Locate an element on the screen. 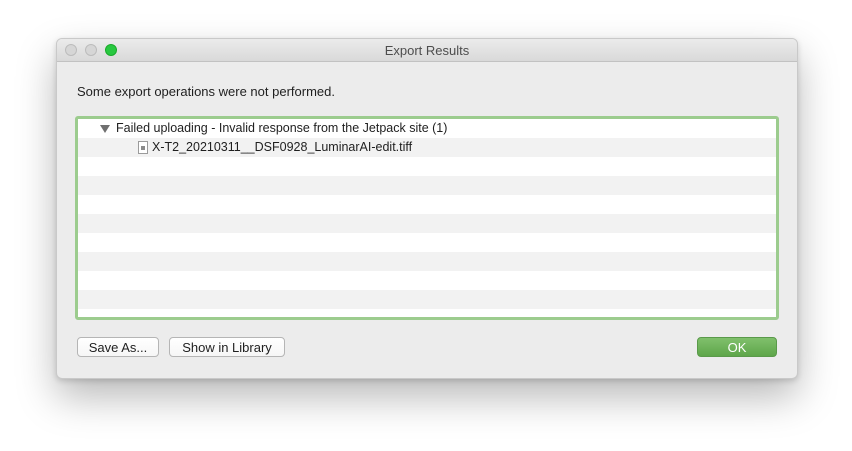 This screenshot has width=852, height=451. ok-button: OK is located at coordinates (737, 347).